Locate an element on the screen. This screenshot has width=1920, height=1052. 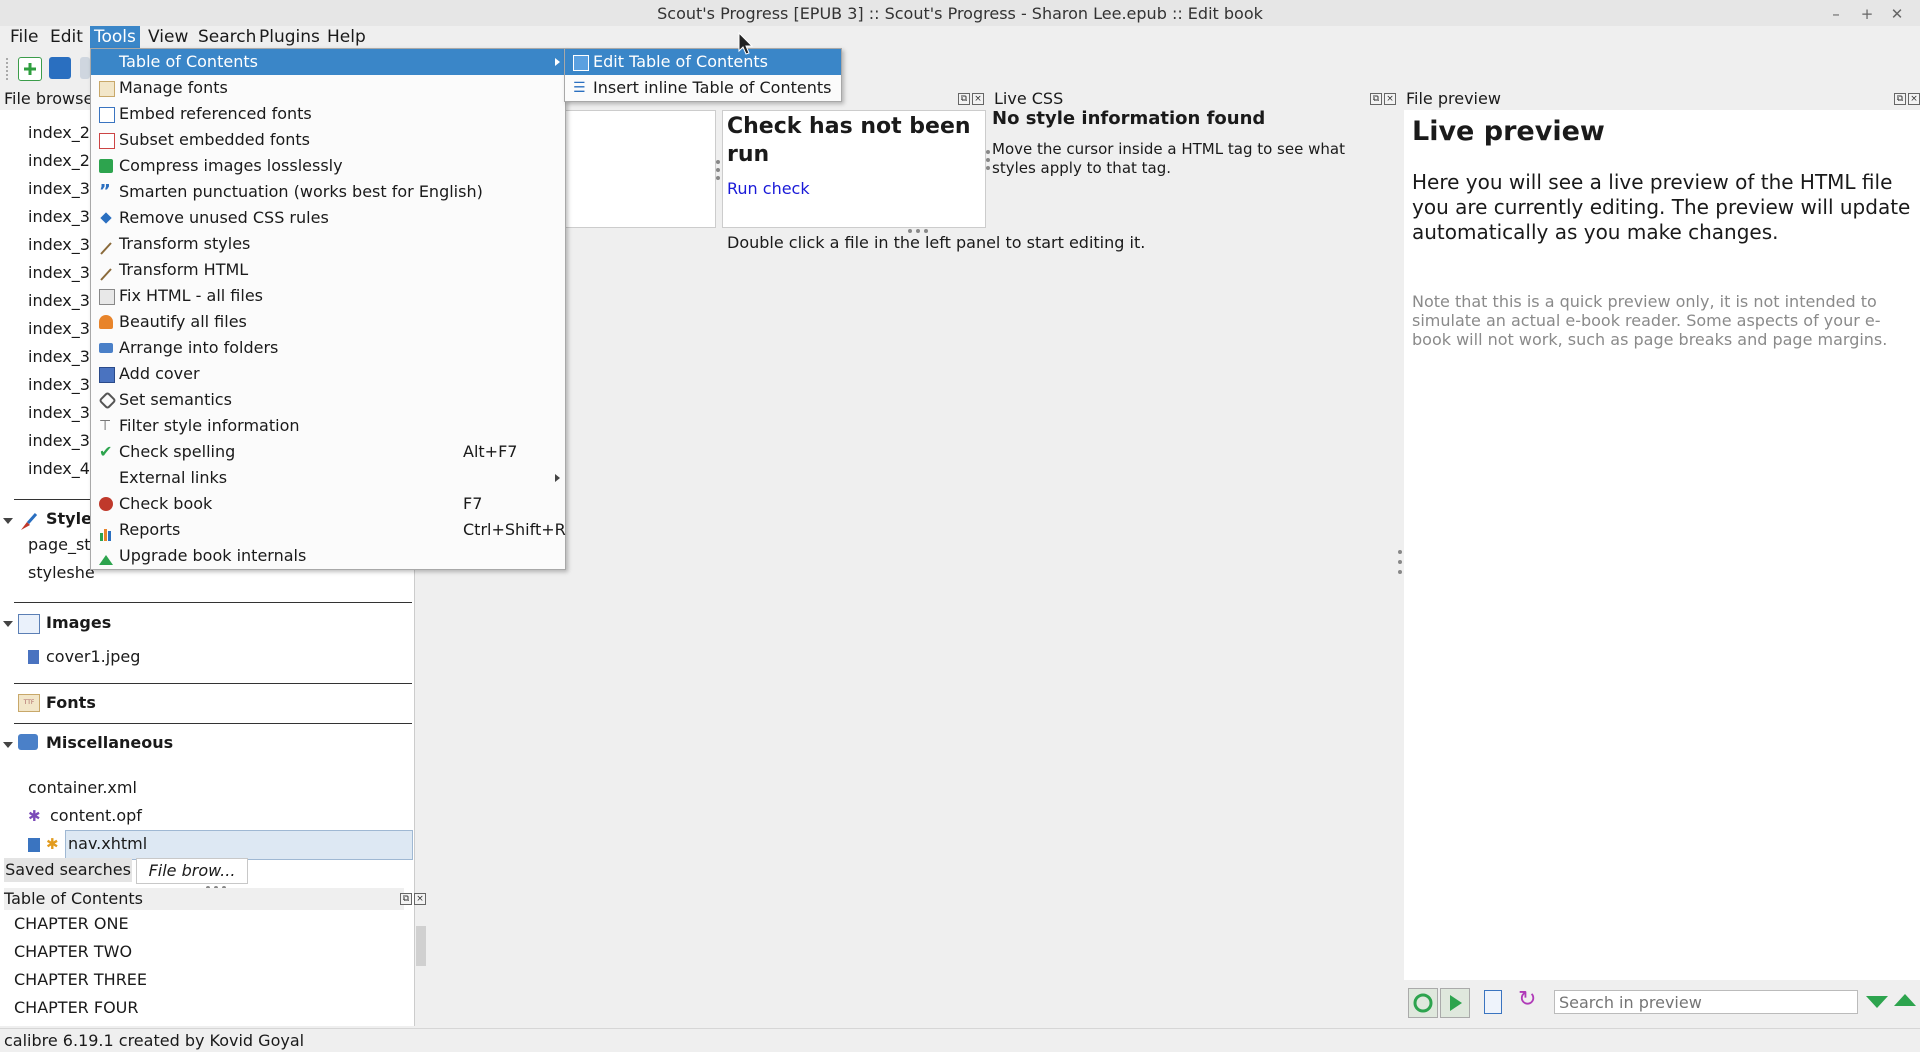
checkmark-icon: ✔ is located at coordinates (106, 451).